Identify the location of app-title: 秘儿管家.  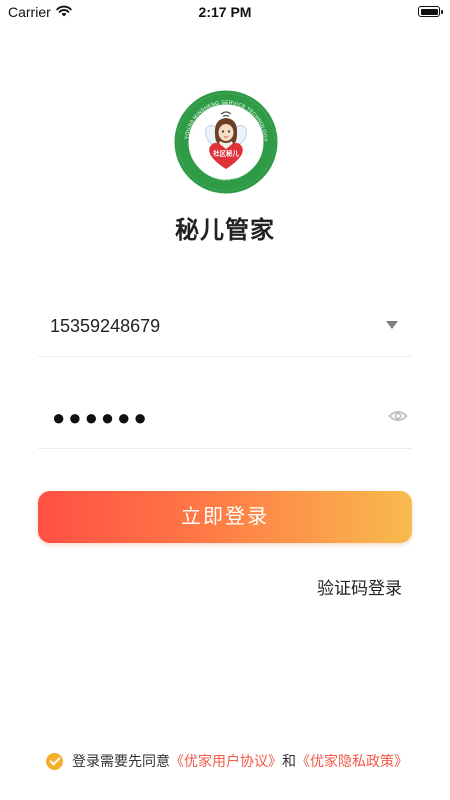
(225, 230).